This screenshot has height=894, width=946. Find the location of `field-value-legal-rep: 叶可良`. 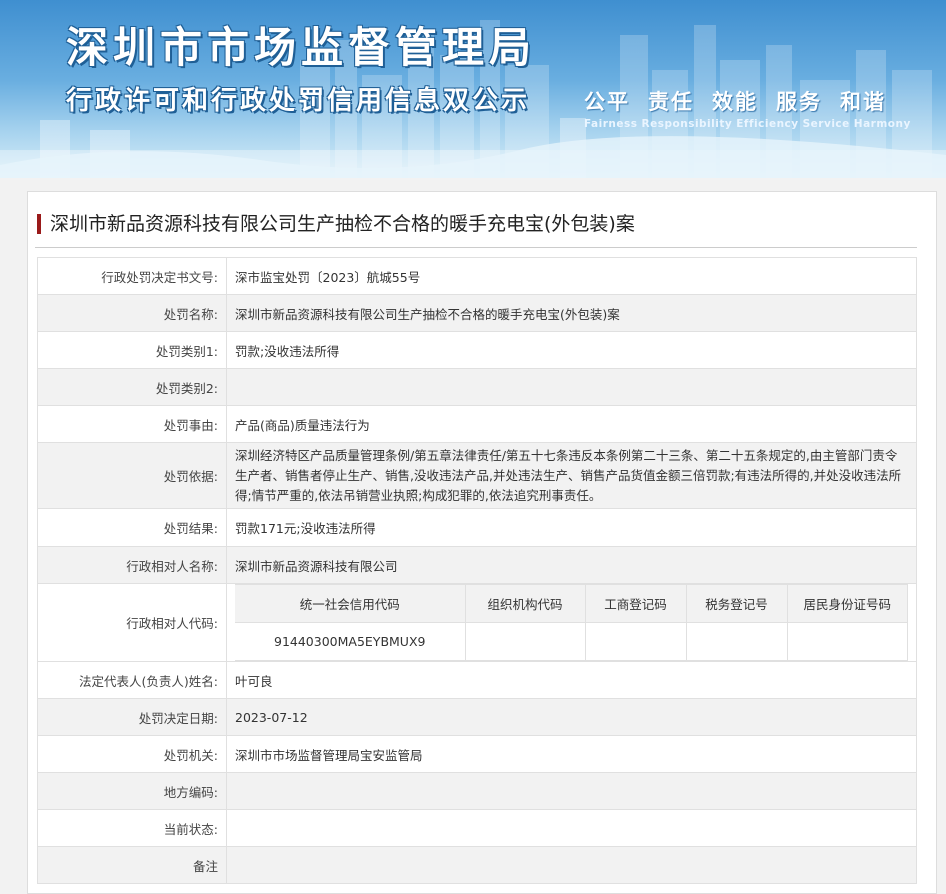

field-value-legal-rep: 叶可良 is located at coordinates (571, 680).